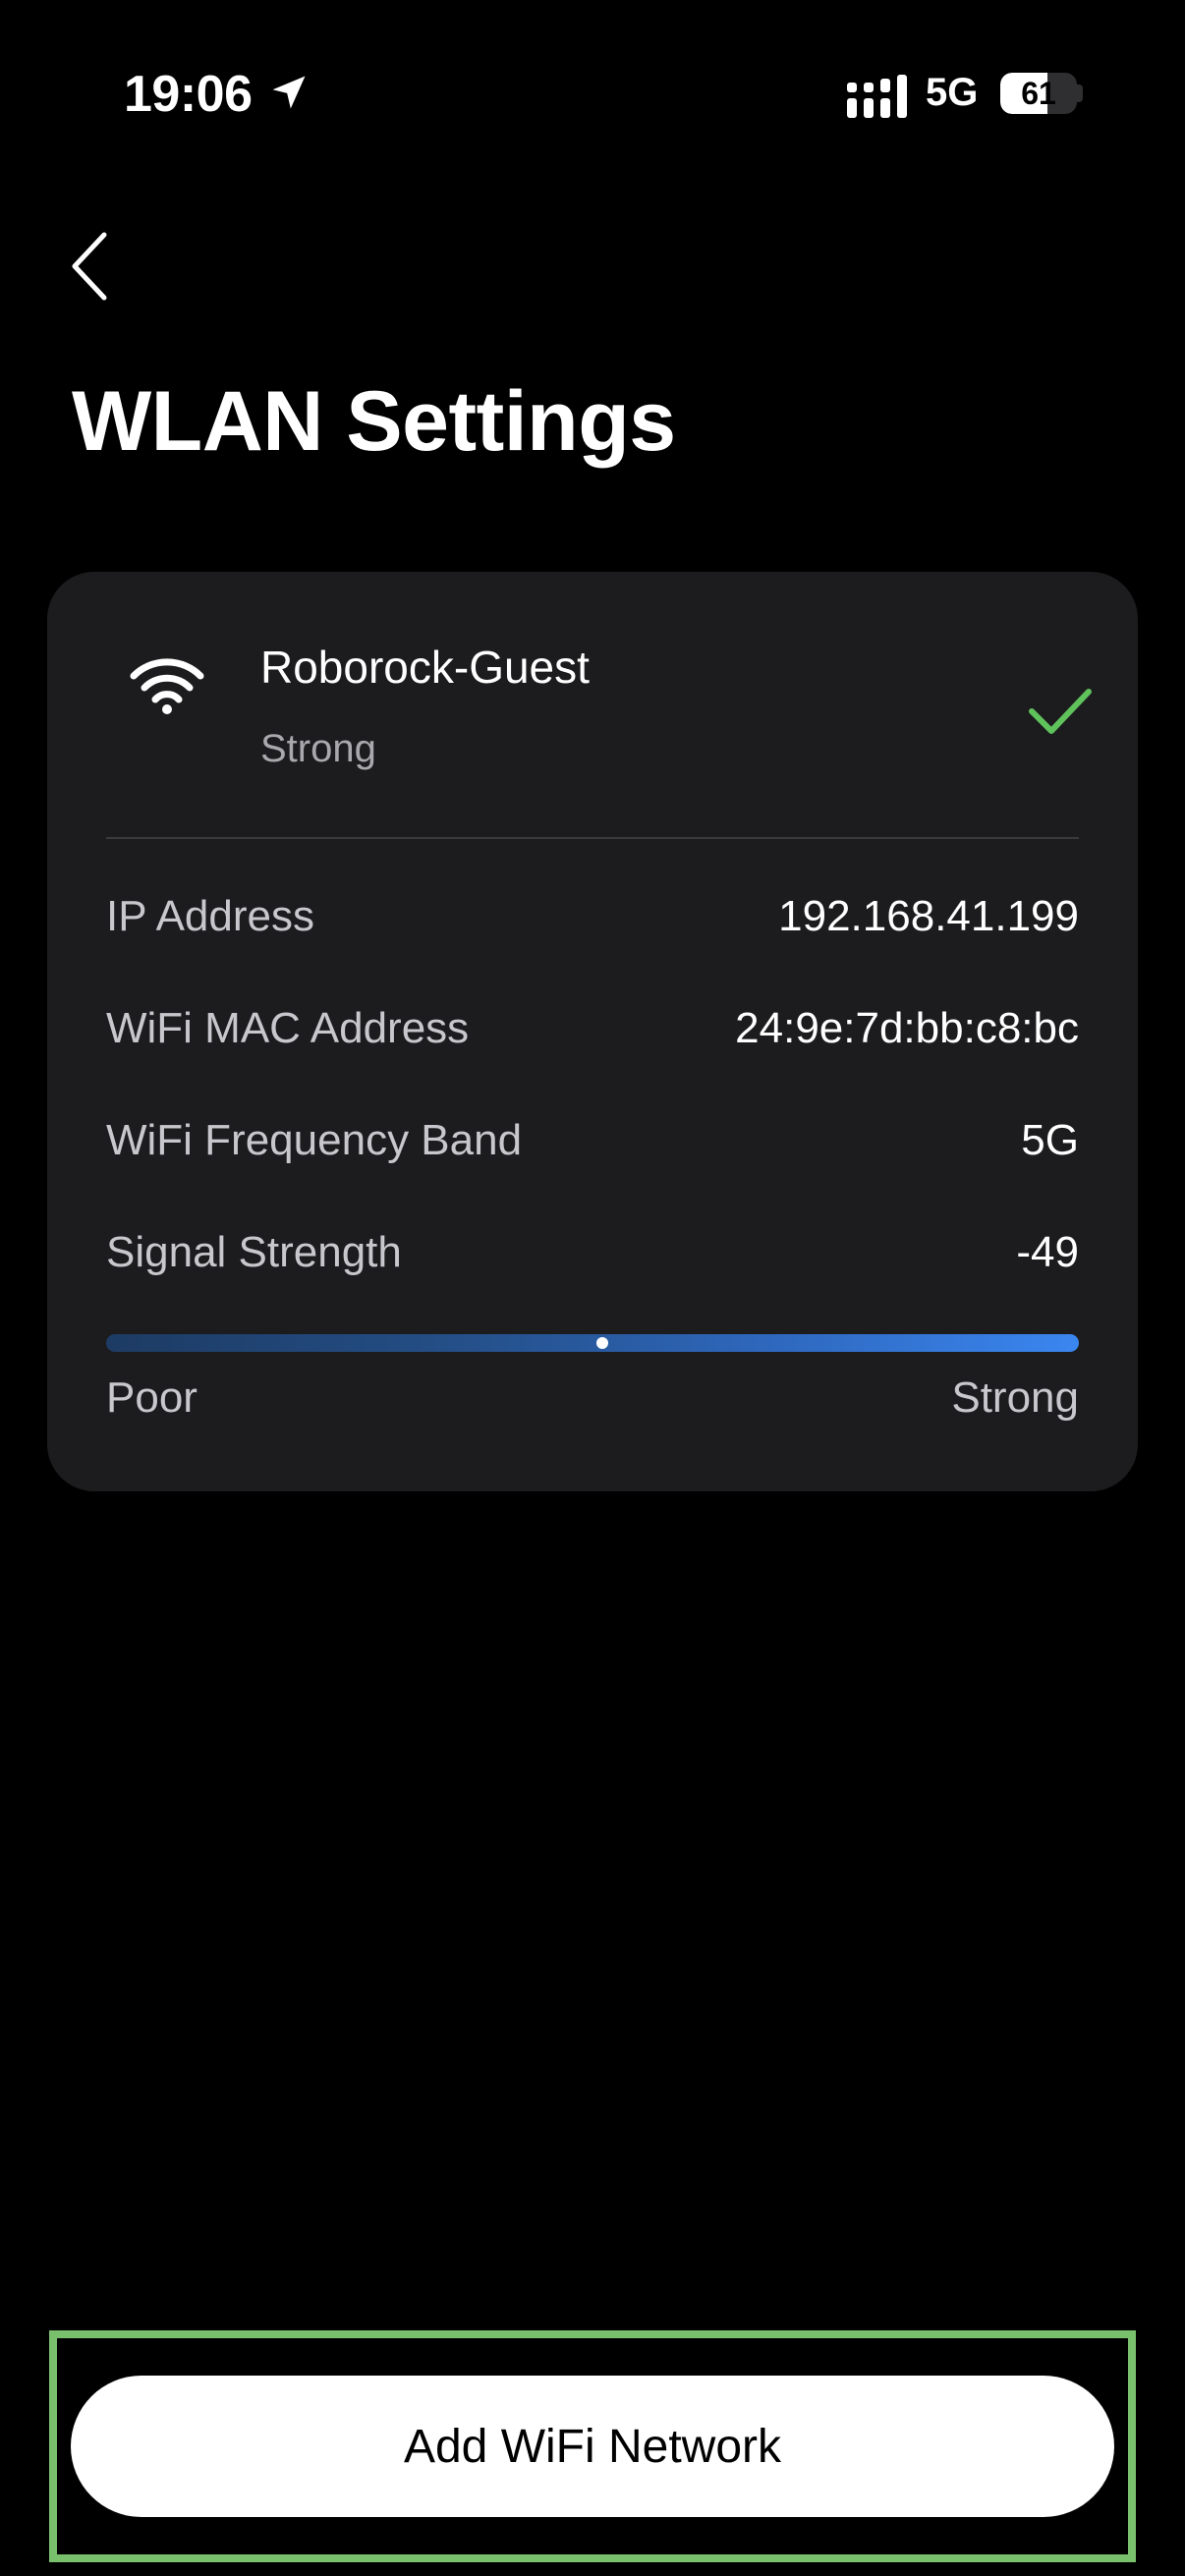  Describe the element at coordinates (425, 667) in the screenshot. I see `network-name: Roborock-Guest` at that location.